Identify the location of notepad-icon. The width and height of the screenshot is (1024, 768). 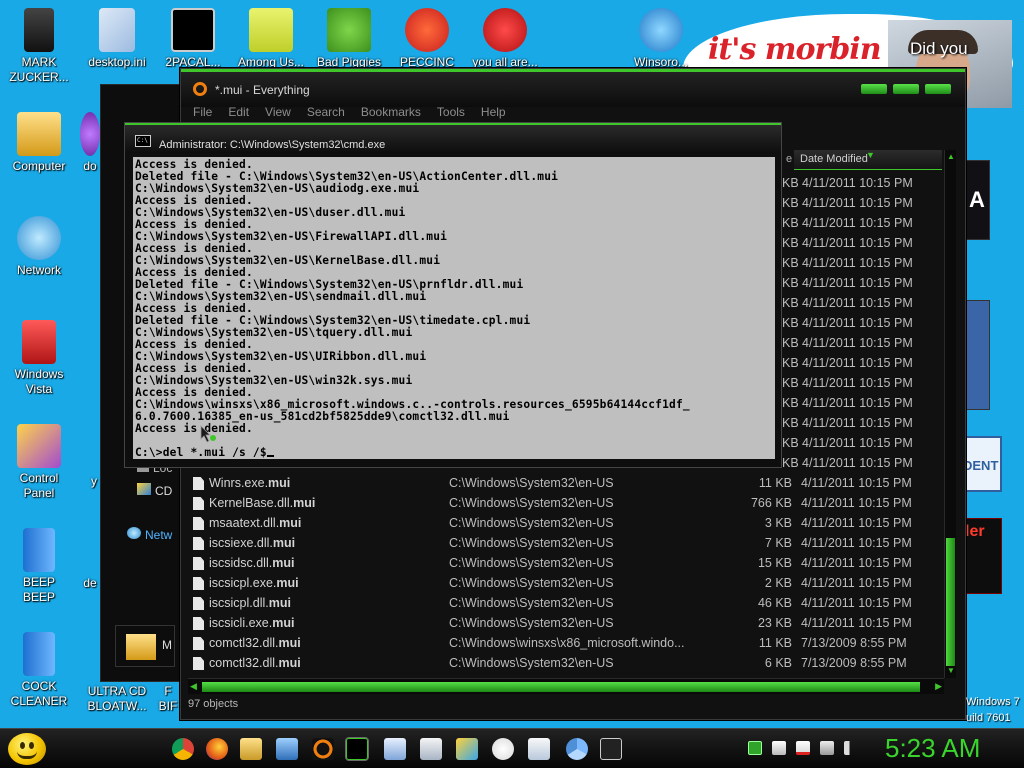
(395, 749).